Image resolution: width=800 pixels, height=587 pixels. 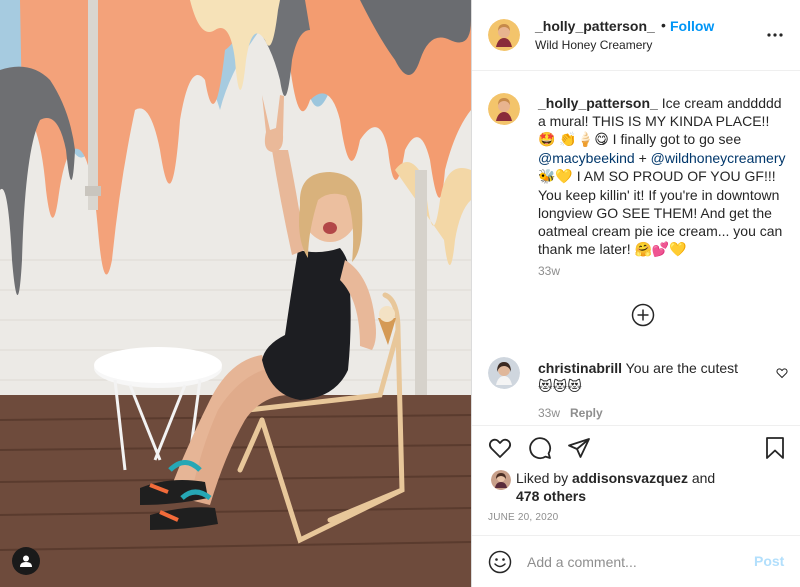 What do you see at coordinates (782, 372) in the screenshot?
I see `comment-heart-icon` at bounding box center [782, 372].